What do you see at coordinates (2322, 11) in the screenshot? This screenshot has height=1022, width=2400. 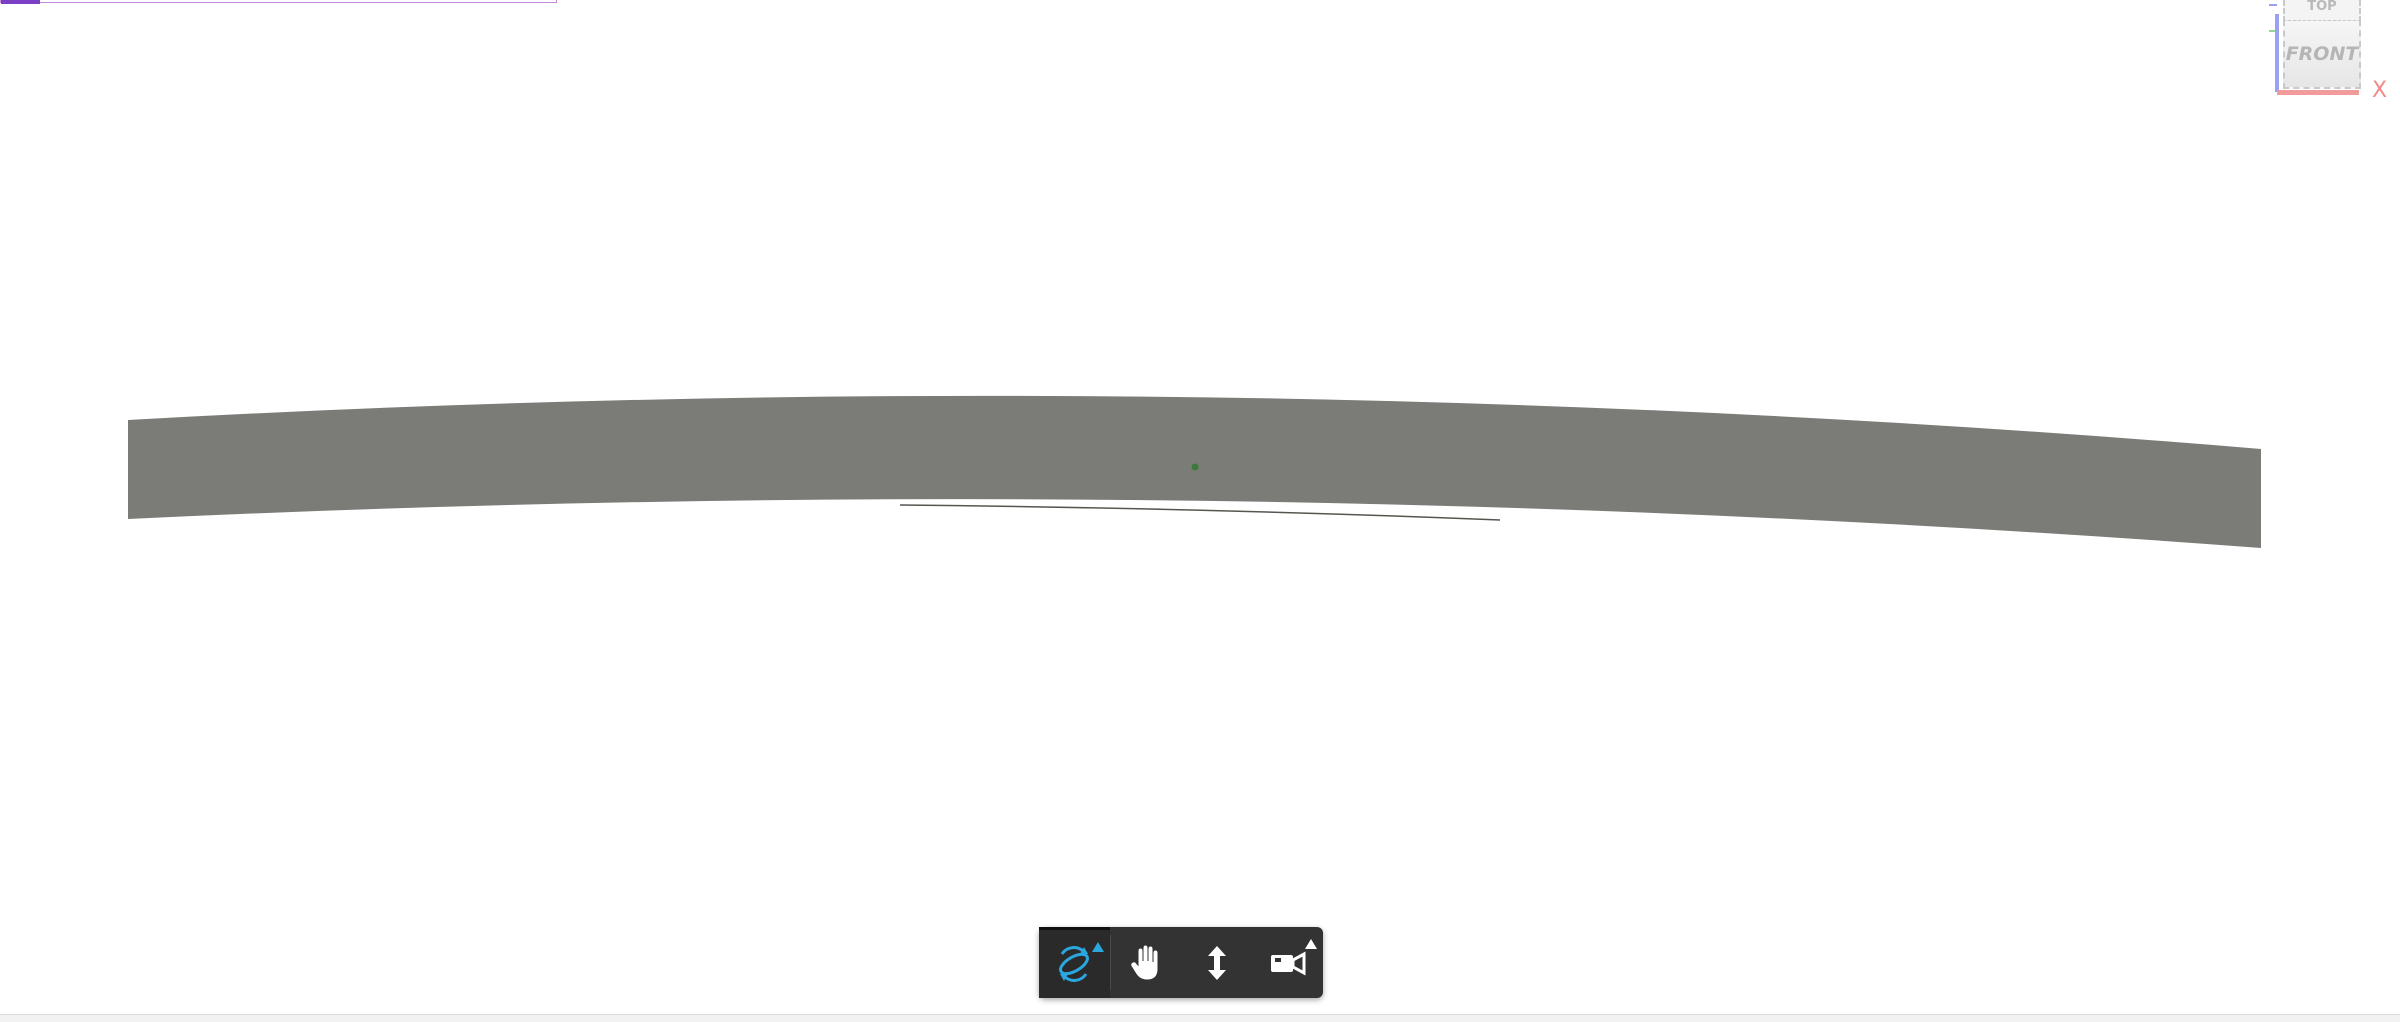 I see `view-cube-top-face: TOP` at bounding box center [2322, 11].